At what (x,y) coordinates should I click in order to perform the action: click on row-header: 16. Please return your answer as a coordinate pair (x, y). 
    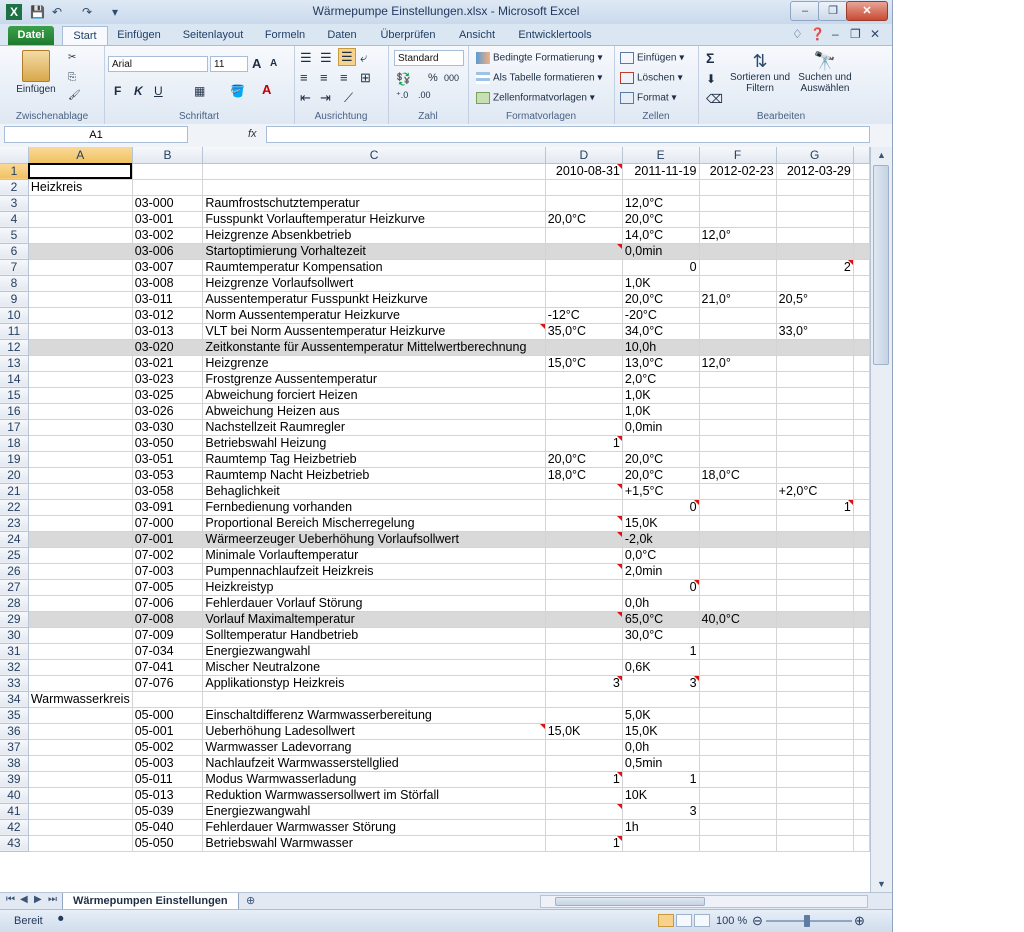
    Looking at the image, I should click on (14, 411).